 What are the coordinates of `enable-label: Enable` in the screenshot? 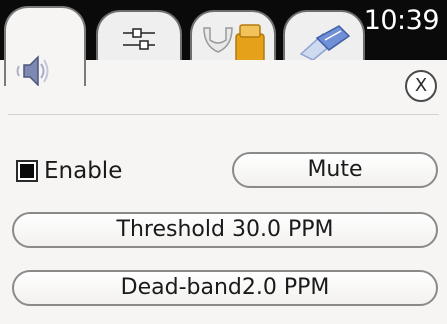 It's located at (83, 171).